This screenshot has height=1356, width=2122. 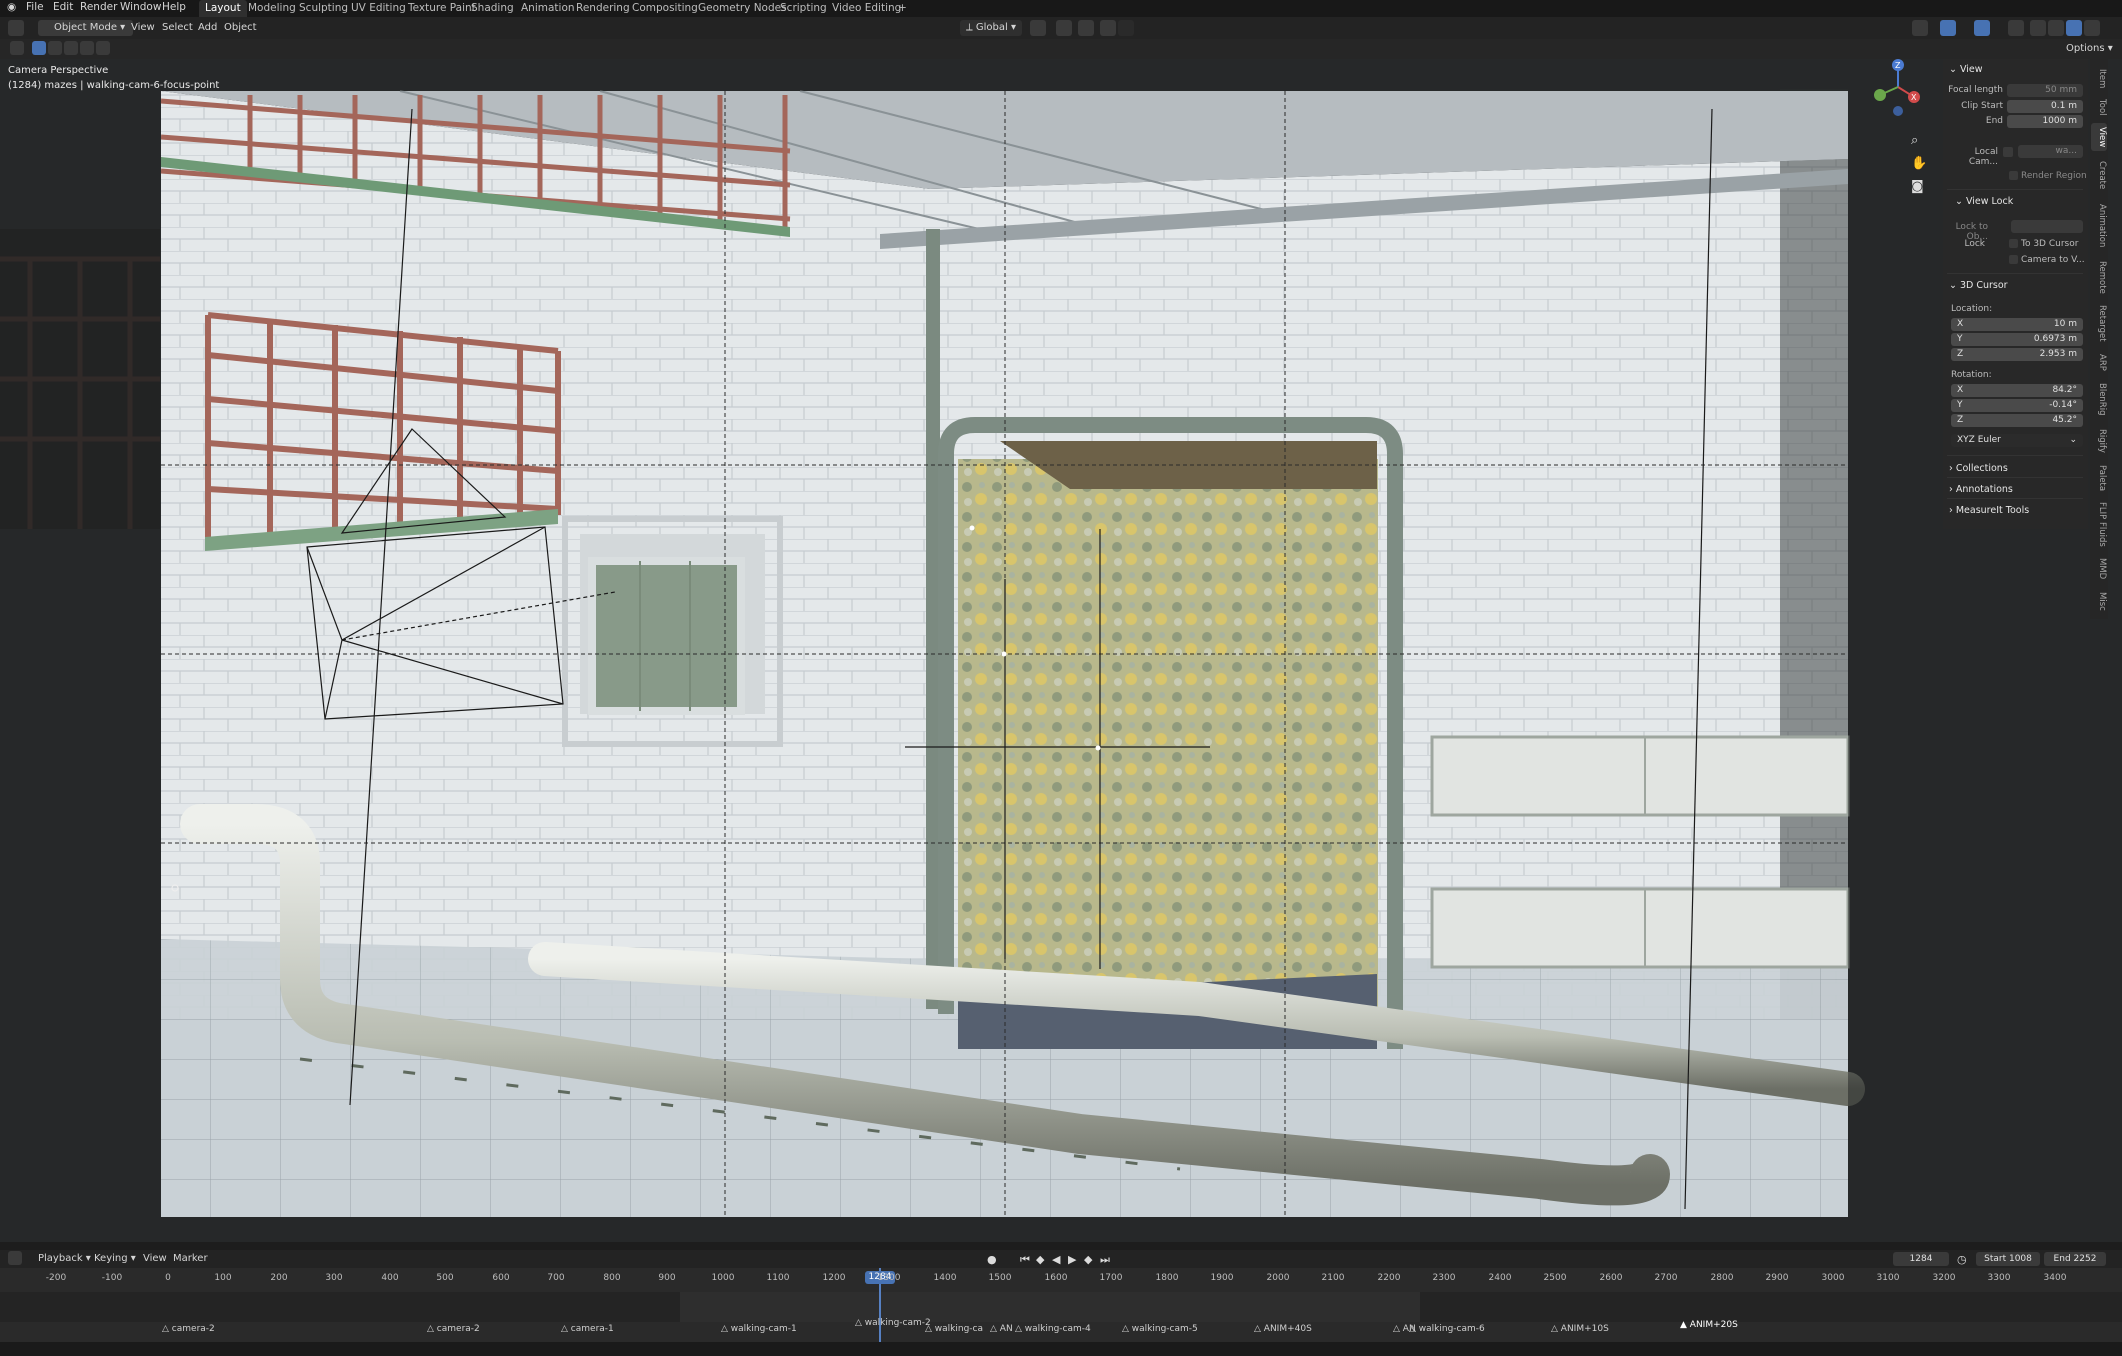 I want to click on menu-window: Window, so click(x=140, y=7).